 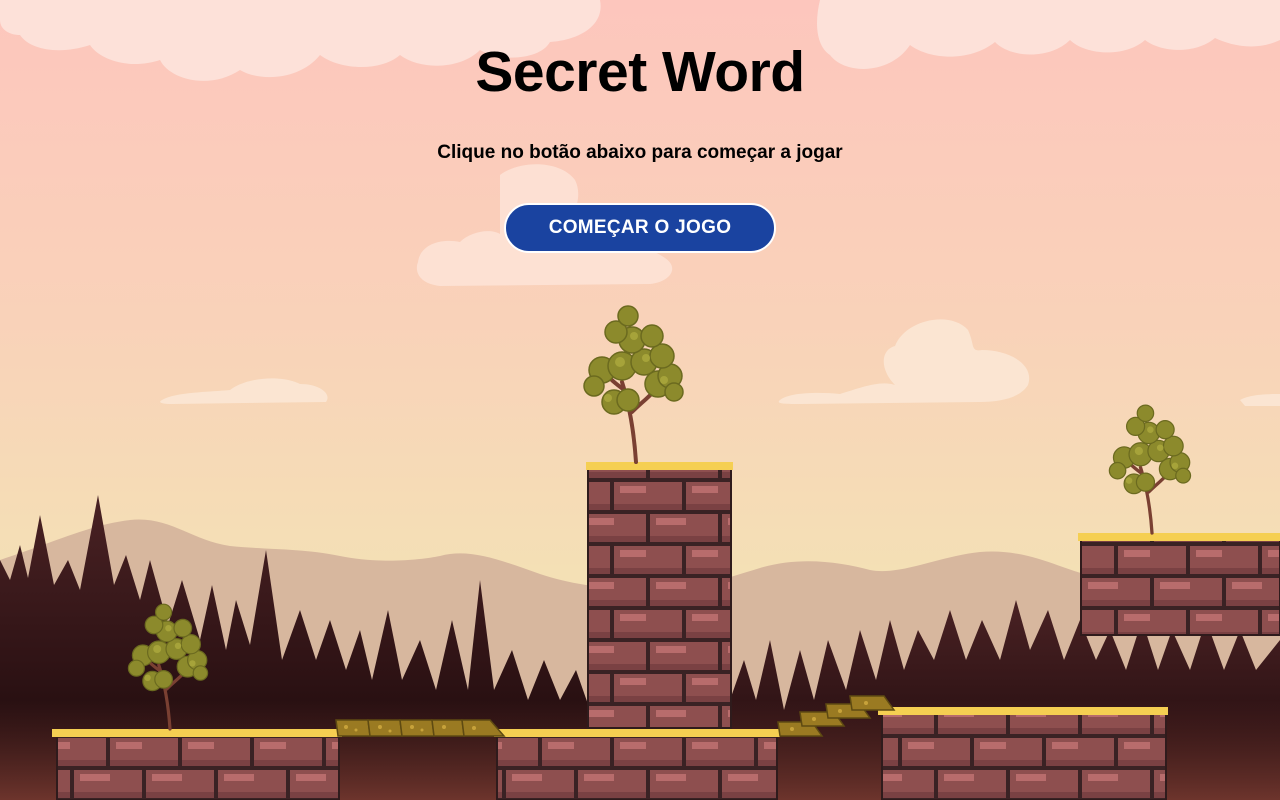 What do you see at coordinates (1179, 584) in the screenshot?
I see `brick-platform-right-high` at bounding box center [1179, 584].